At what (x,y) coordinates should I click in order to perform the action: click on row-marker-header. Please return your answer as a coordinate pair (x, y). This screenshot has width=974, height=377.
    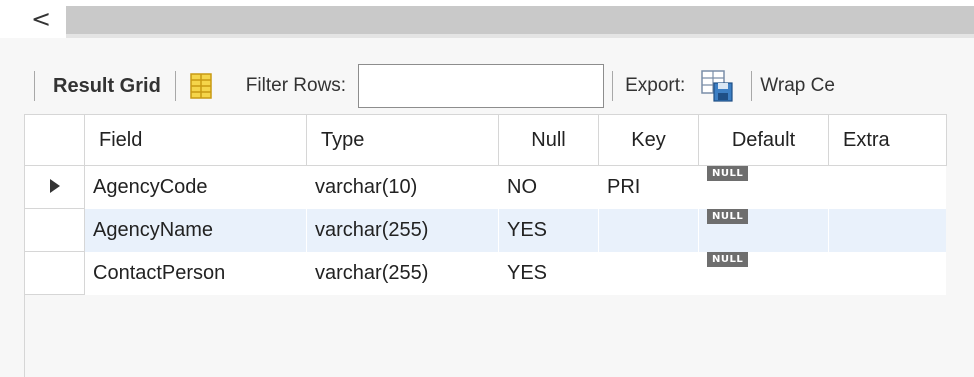
    Looking at the image, I should click on (54, 140).